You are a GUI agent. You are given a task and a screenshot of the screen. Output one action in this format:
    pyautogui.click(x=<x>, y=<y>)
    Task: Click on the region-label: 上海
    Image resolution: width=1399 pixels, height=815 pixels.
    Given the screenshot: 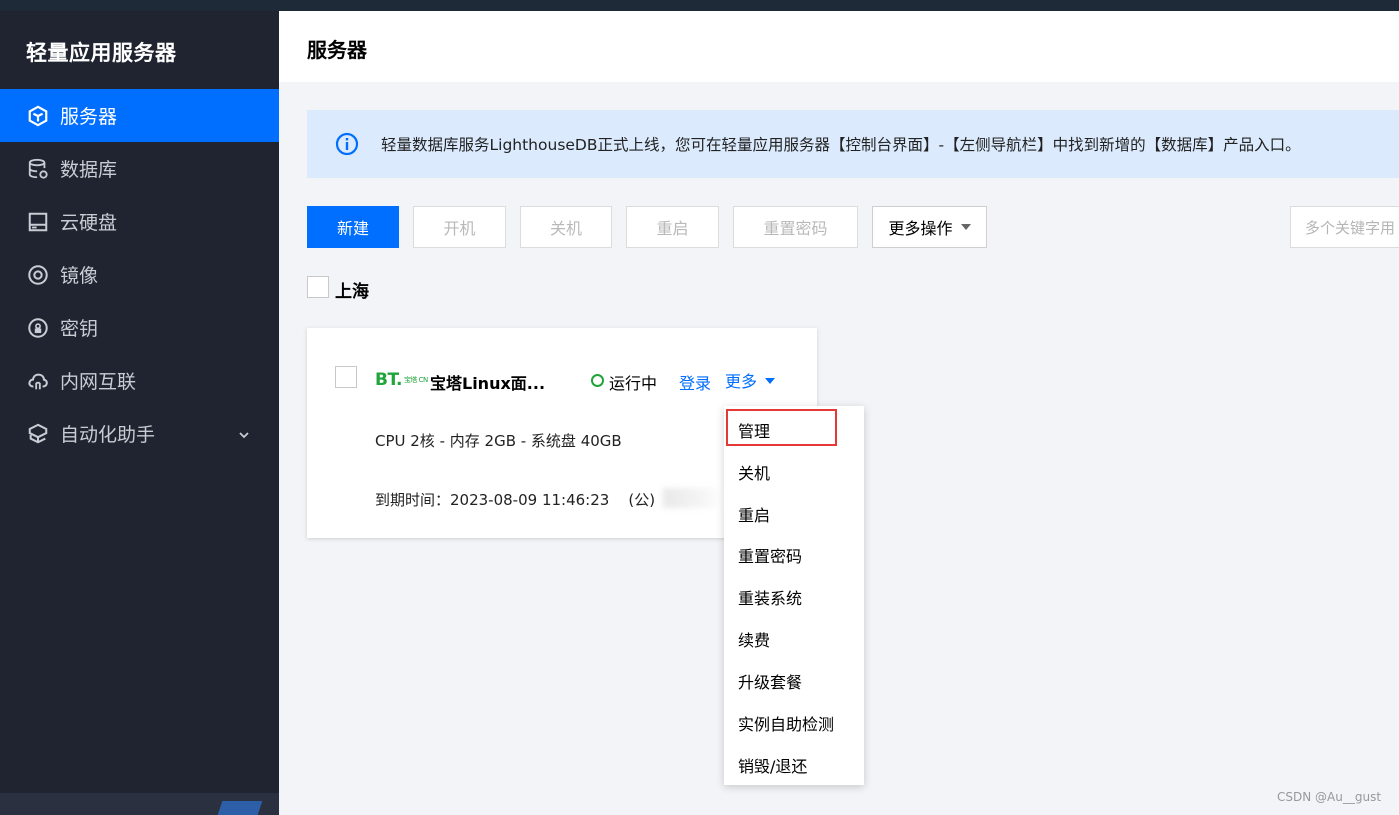 What is the action you would take?
    pyautogui.click(x=352, y=292)
    